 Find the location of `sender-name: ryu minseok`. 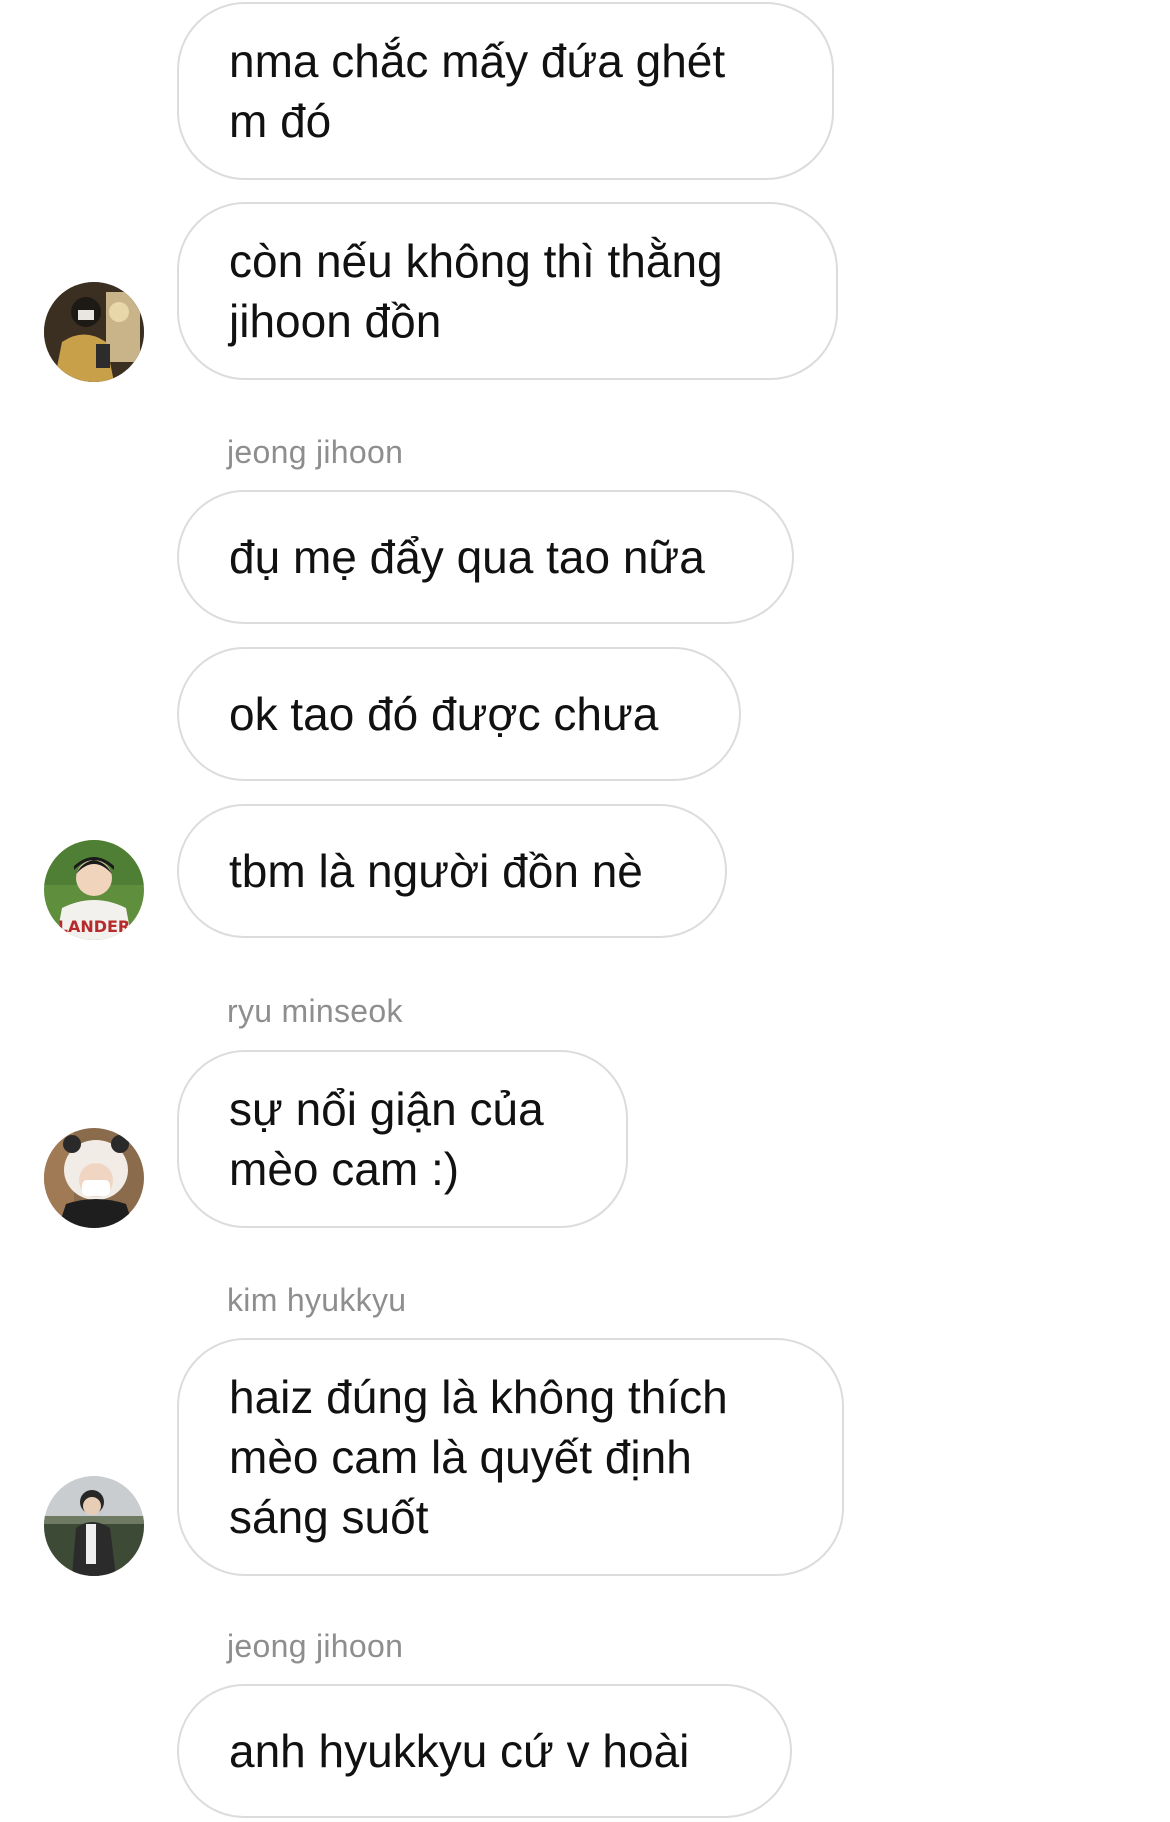

sender-name: ryu minseok is located at coordinates (315, 1011).